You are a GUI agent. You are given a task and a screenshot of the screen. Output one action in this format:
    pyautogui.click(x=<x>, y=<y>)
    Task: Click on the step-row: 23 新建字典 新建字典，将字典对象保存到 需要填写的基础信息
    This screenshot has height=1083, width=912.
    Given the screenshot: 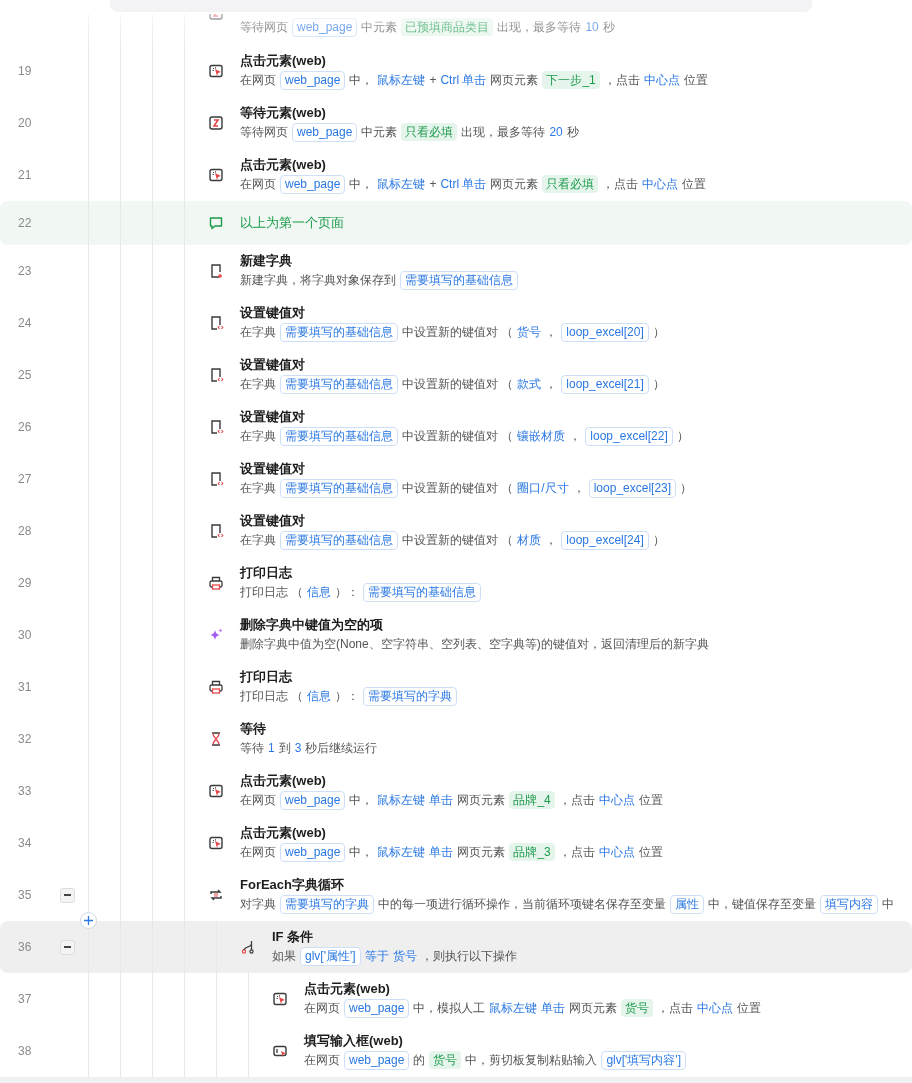 What is the action you would take?
    pyautogui.click(x=456, y=271)
    